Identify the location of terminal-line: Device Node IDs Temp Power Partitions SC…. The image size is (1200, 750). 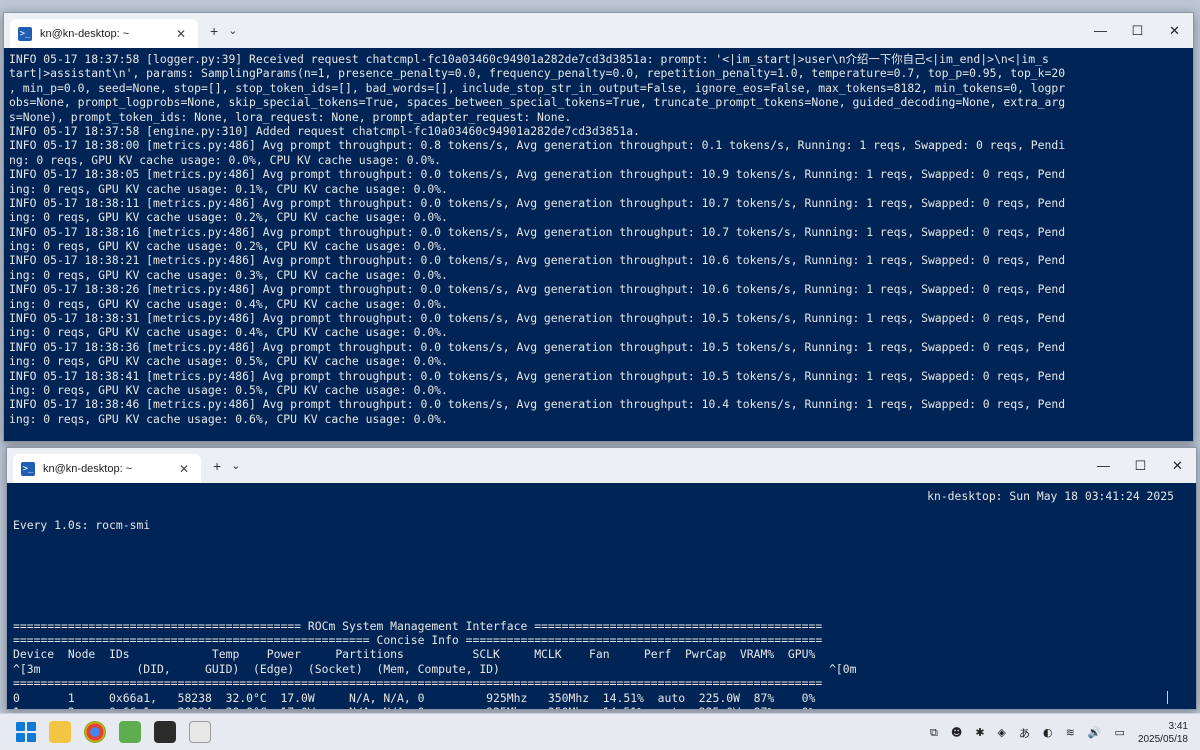
(414, 654).